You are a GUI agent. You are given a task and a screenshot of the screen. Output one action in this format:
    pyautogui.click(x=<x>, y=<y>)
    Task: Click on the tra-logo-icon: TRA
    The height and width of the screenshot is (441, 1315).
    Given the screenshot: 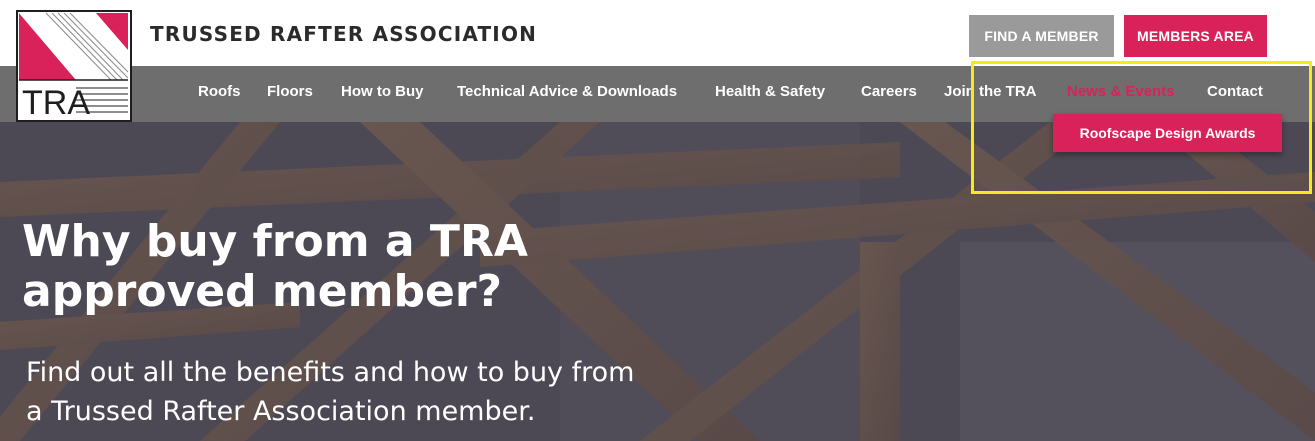 What is the action you would take?
    pyautogui.click(x=74, y=66)
    